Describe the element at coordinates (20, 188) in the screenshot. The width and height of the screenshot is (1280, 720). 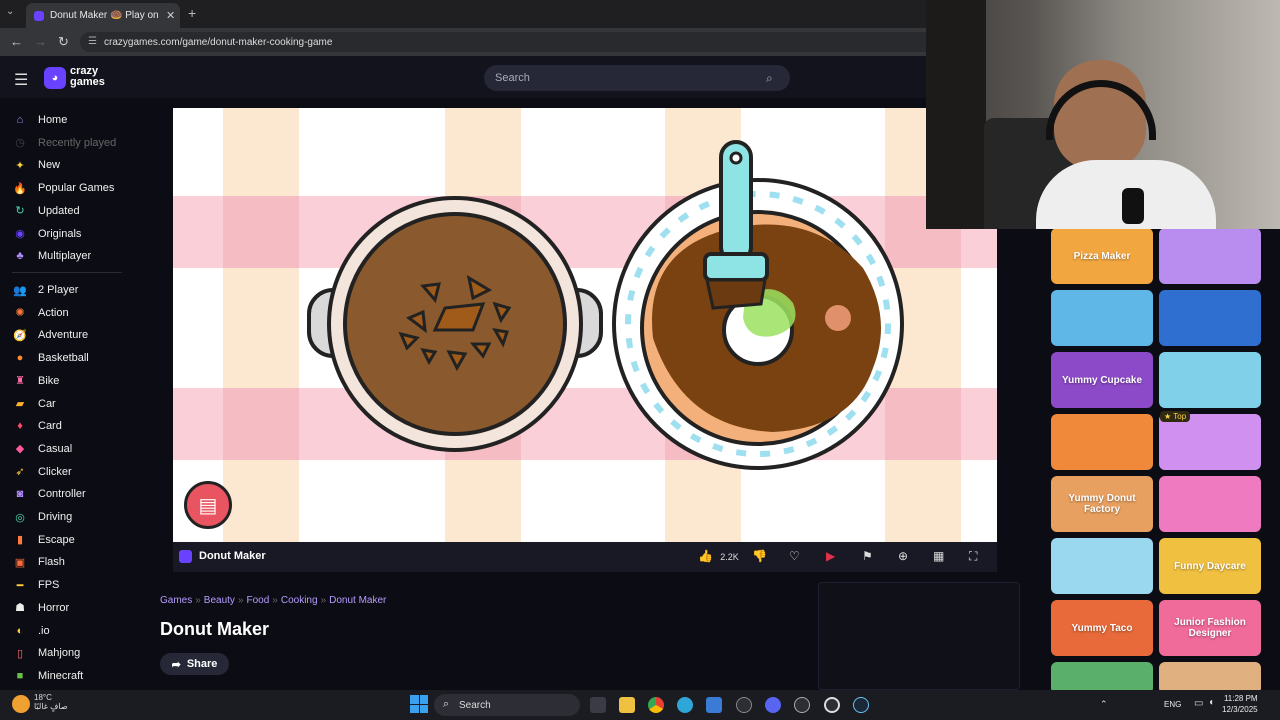
I see `sidebar-item-icon: 🔥` at that location.